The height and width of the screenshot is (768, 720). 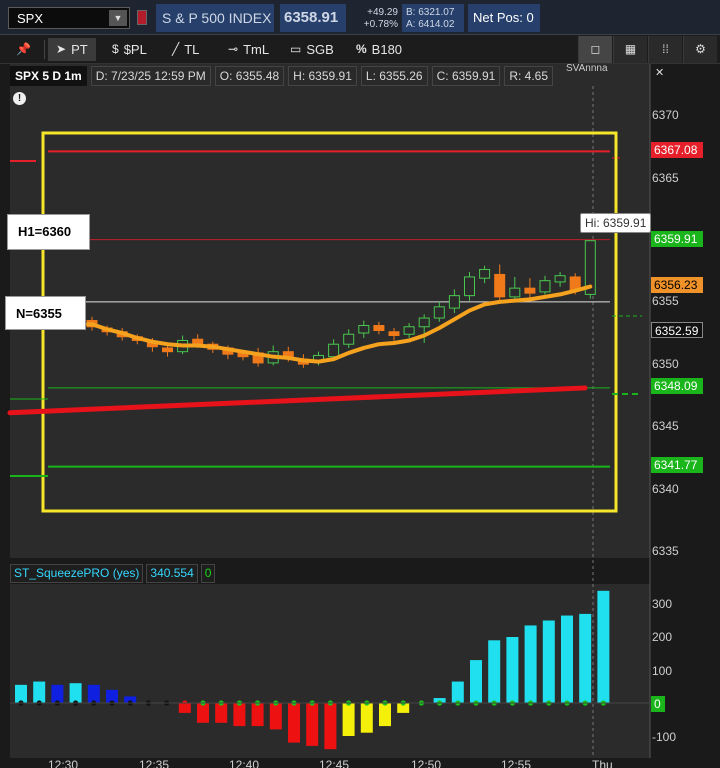 What do you see at coordinates (677, 330) in the screenshot?
I see `price-tag-cursor: 6352.59` at bounding box center [677, 330].